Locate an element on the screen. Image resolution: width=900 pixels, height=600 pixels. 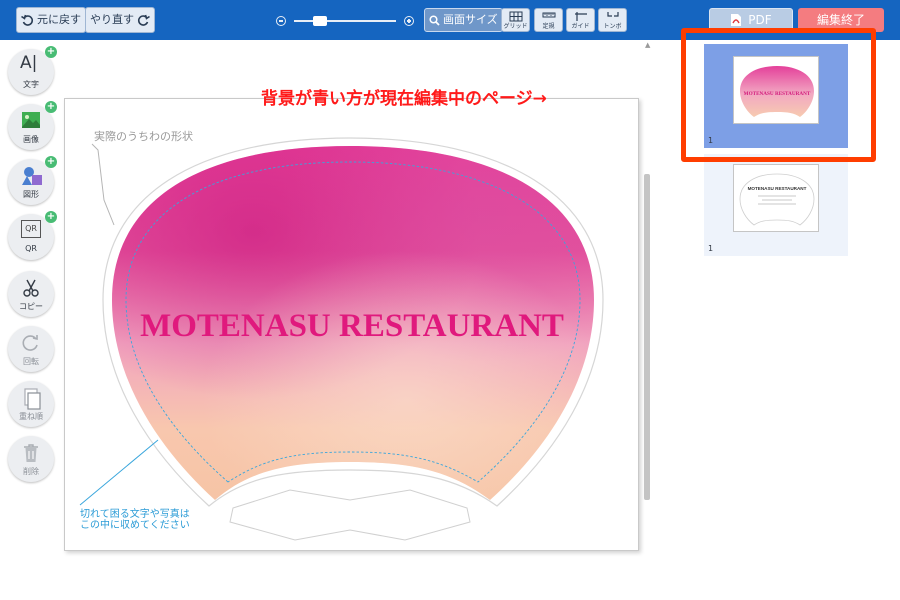
safe-area-label: 切れて困る文字や写真は この中に収めてください is located at coordinates (145, 520).